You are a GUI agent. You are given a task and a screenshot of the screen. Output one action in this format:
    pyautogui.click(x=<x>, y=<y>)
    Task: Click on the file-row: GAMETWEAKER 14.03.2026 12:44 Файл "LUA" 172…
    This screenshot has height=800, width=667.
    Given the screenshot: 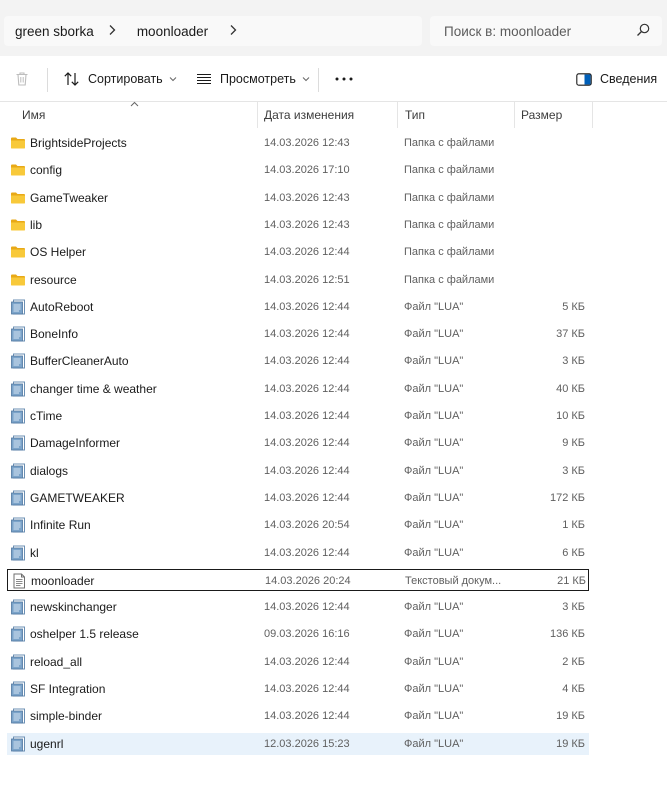 What is the action you would take?
    pyautogui.click(x=298, y=498)
    